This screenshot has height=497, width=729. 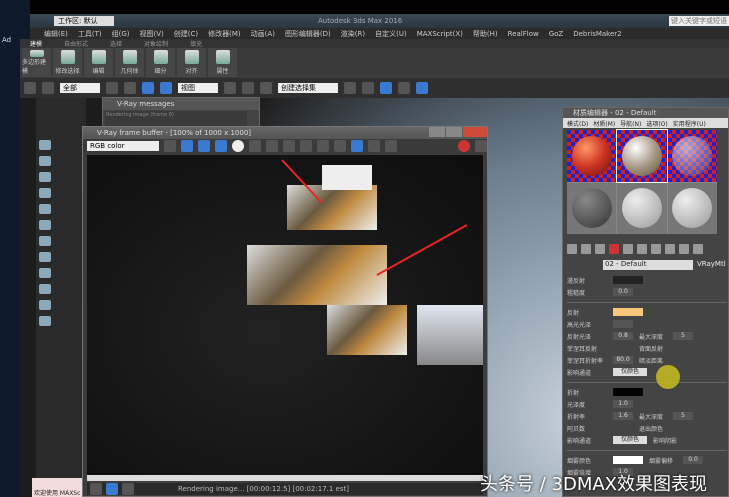 What do you see at coordinates (308, 34) in the screenshot?
I see `menu-item: 图形编辑器(D)` at bounding box center [308, 34].